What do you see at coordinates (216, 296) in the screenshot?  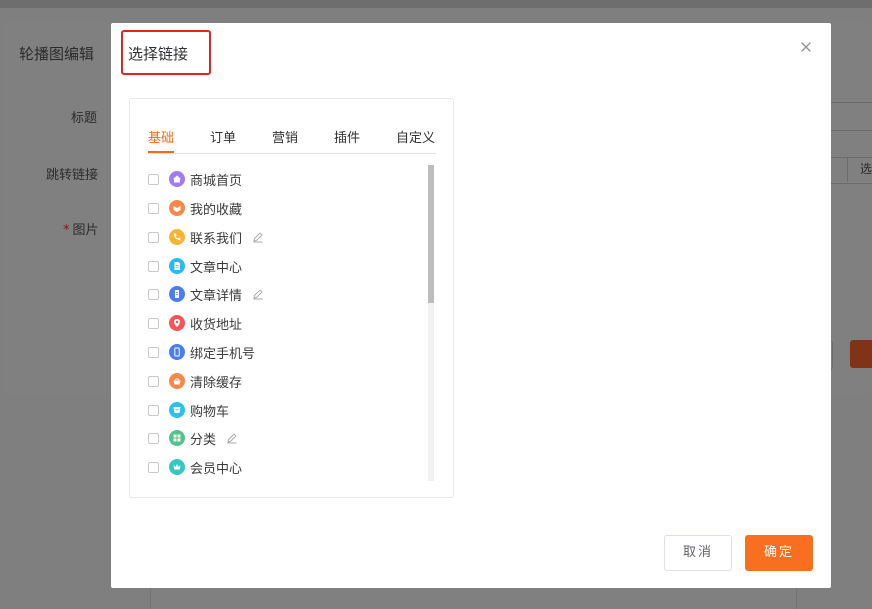 I see `list-item-label: 文章详情` at bounding box center [216, 296].